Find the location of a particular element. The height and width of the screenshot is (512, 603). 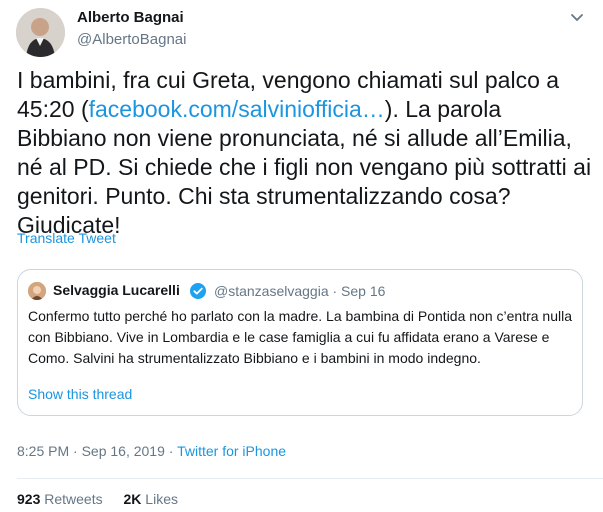

author-name: Alberto Bagnai is located at coordinates (130, 17).